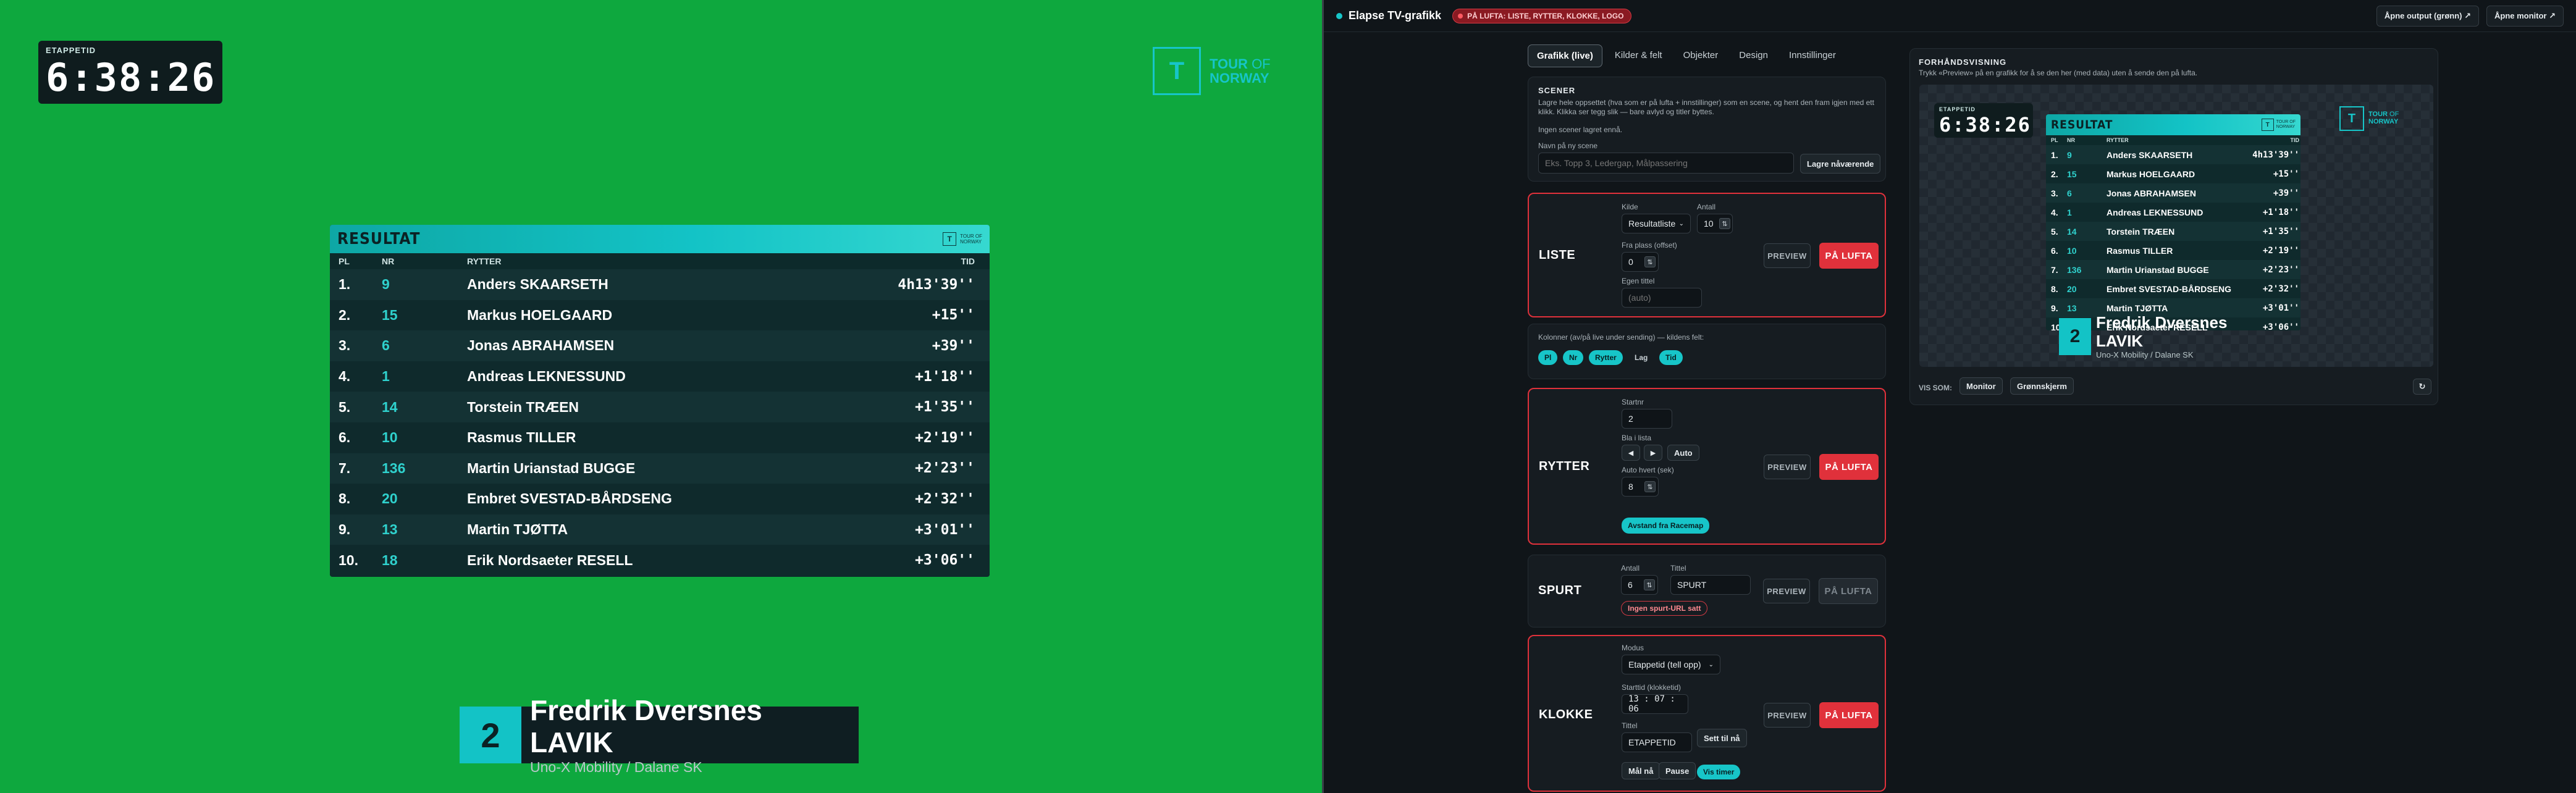 The height and width of the screenshot is (793, 2576). I want to click on liste-source-select: Resultatliste ⌄, so click(1656, 223).